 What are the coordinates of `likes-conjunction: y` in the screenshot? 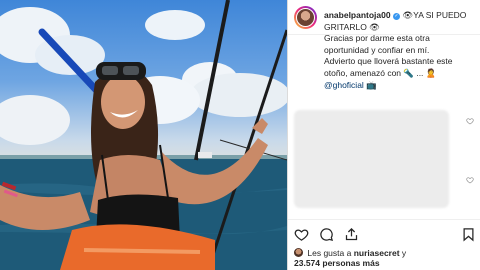 It's located at (404, 253).